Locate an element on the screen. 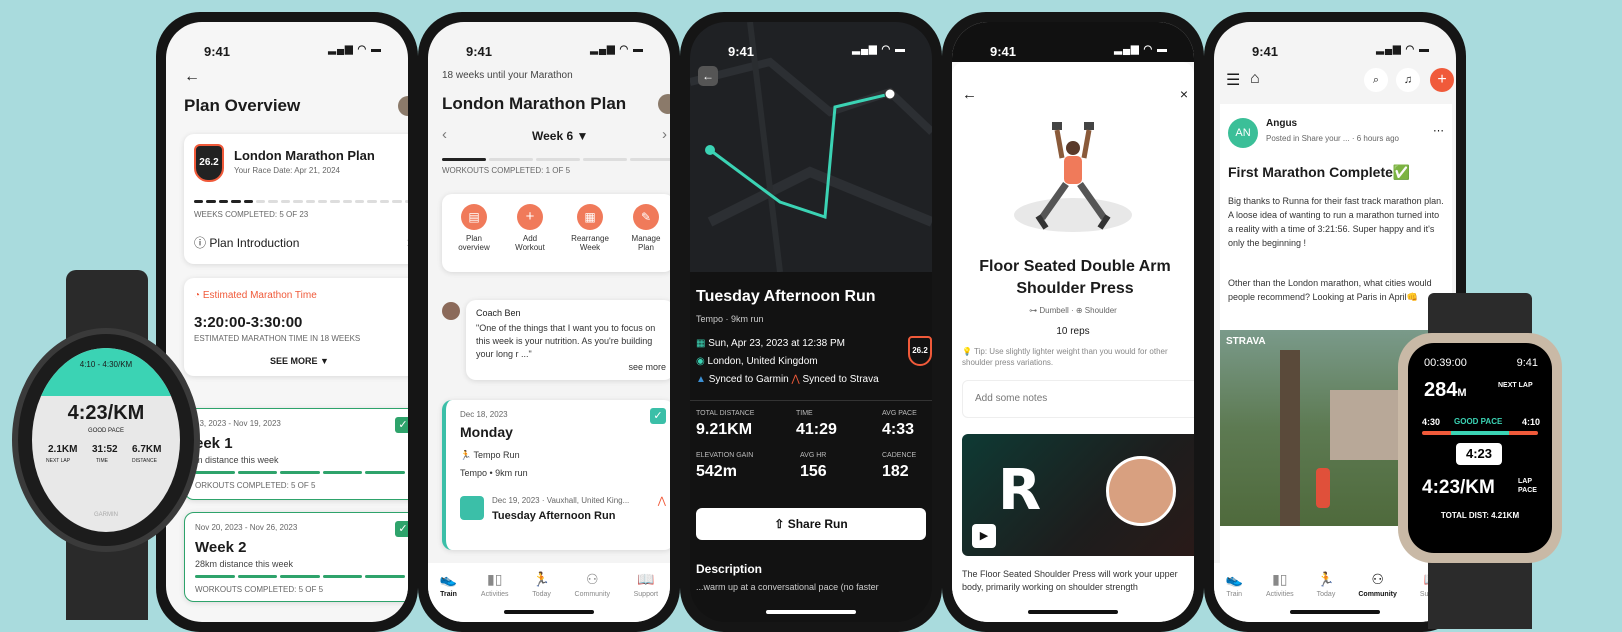 The image size is (1622, 632). week-completed: WORKOUTS COMPLETED: 5 OF 5 is located at coordinates (259, 589).